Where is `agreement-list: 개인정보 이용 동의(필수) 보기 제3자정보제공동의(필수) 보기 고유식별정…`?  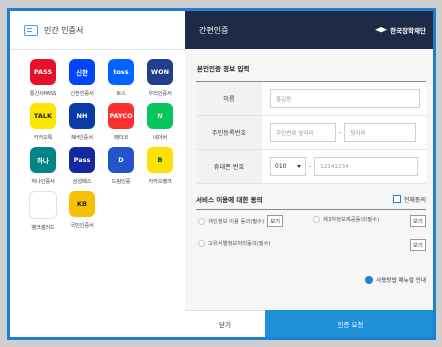
agreement-list: 개인정보 이용 동의(필수) 보기 제3자정보제공동의(필수) 보기 고유식별정… is located at coordinates (311, 235).